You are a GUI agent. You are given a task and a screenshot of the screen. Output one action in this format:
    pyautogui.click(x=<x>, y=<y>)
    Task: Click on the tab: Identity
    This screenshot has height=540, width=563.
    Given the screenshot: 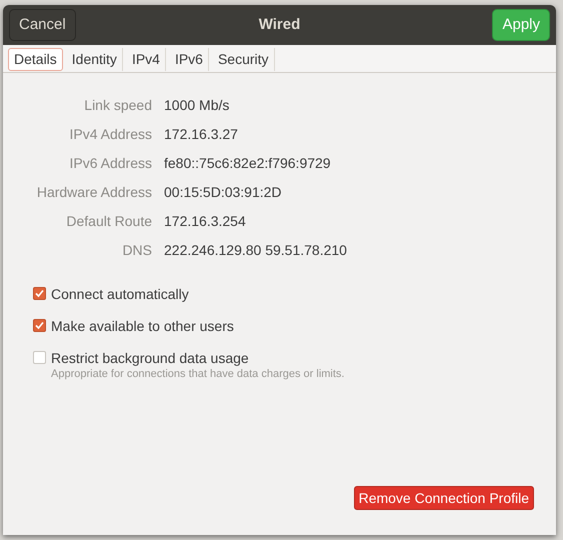 What is the action you would take?
    pyautogui.click(x=94, y=59)
    